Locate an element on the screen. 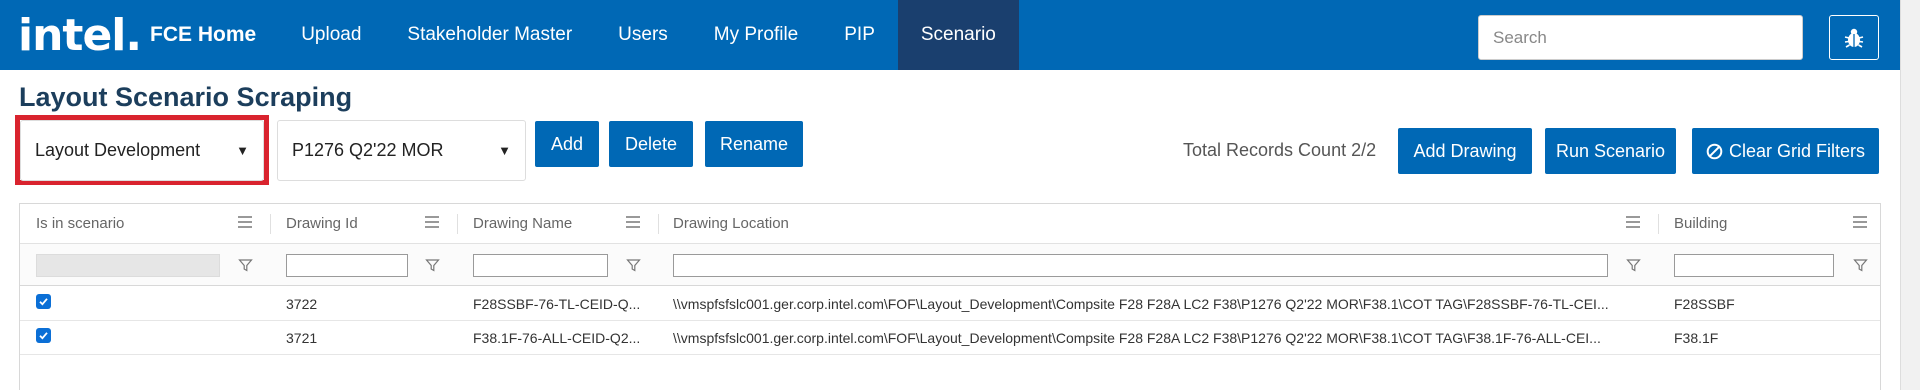 The image size is (1920, 390). category-select-value: Layout Development is located at coordinates (118, 150).